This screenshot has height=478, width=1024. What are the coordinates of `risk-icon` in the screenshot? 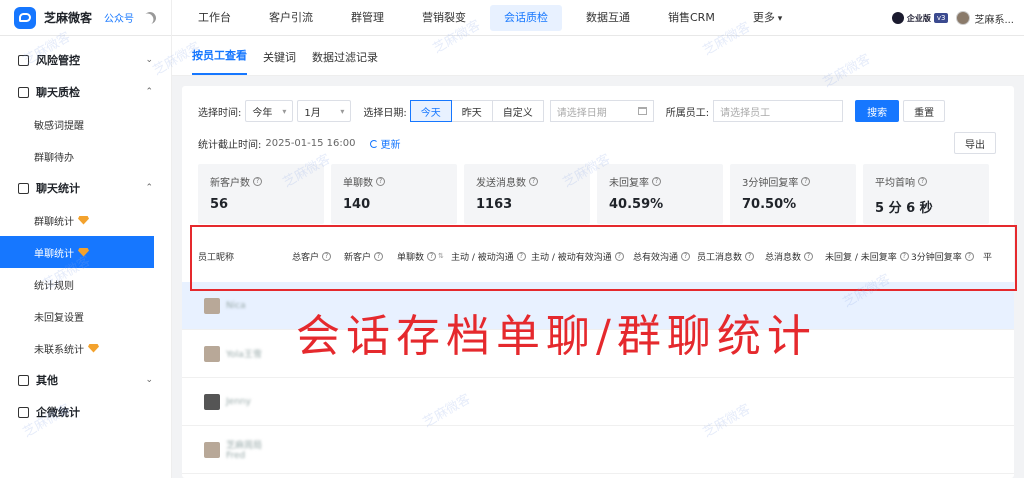 It's located at (23, 60).